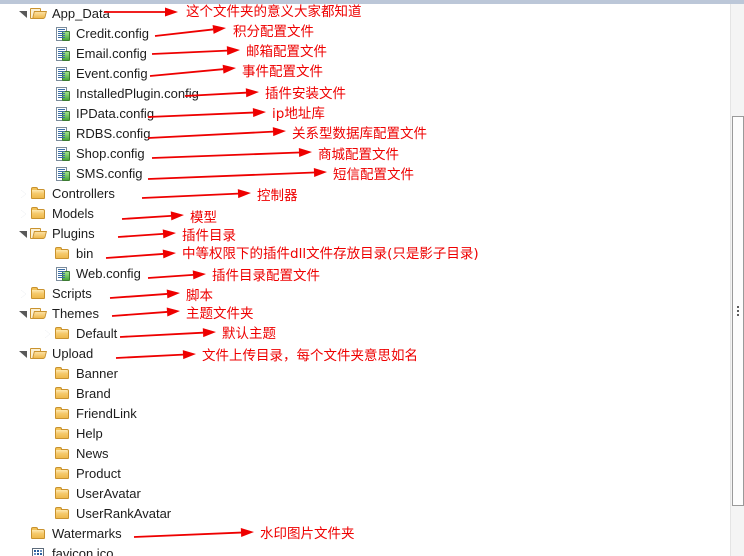 Image resolution: width=744 pixels, height=556 pixels. What do you see at coordinates (38, 551) in the screenshot?
I see `ico-file-icon` at bounding box center [38, 551].